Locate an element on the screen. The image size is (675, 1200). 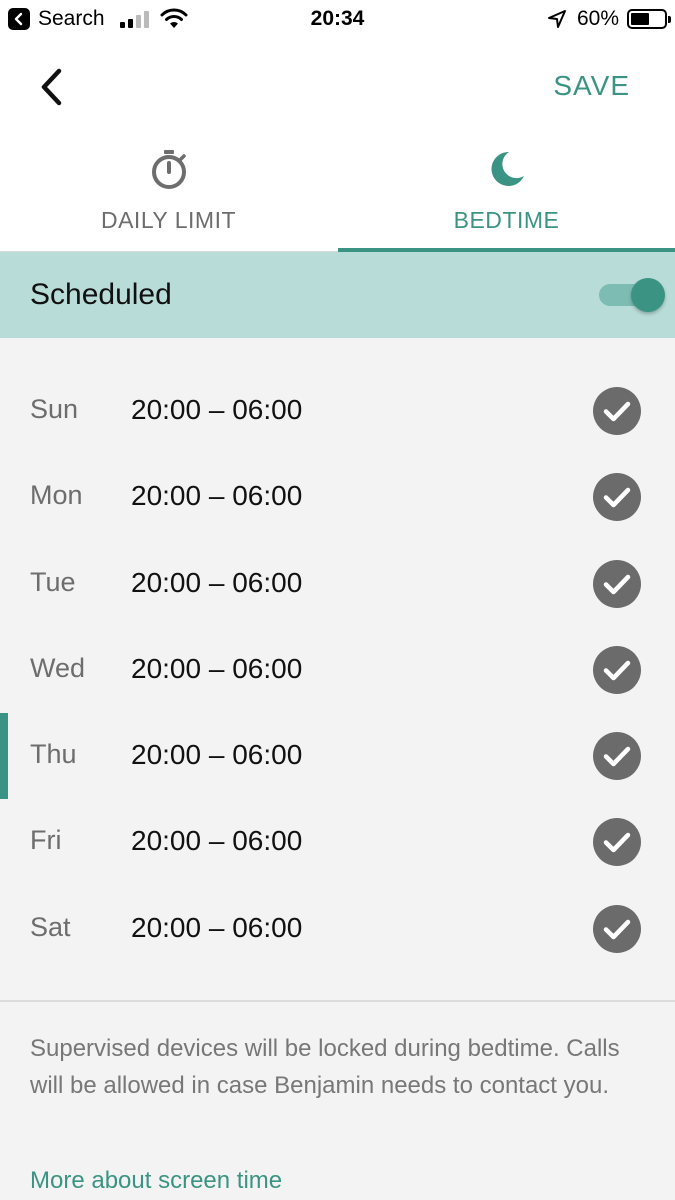
day-row-thu: Thu 20:00 – 06:00 is located at coordinates (337, 756).